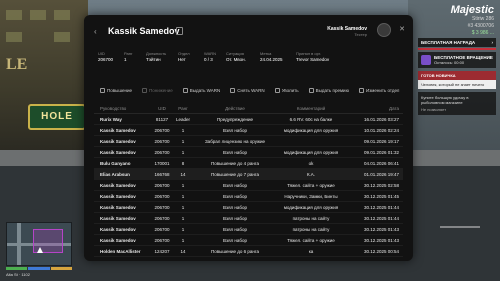 The image size is (500, 281). What do you see at coordinates (39, 244) in the screenshot?
I see `minimap` at bounding box center [39, 244].